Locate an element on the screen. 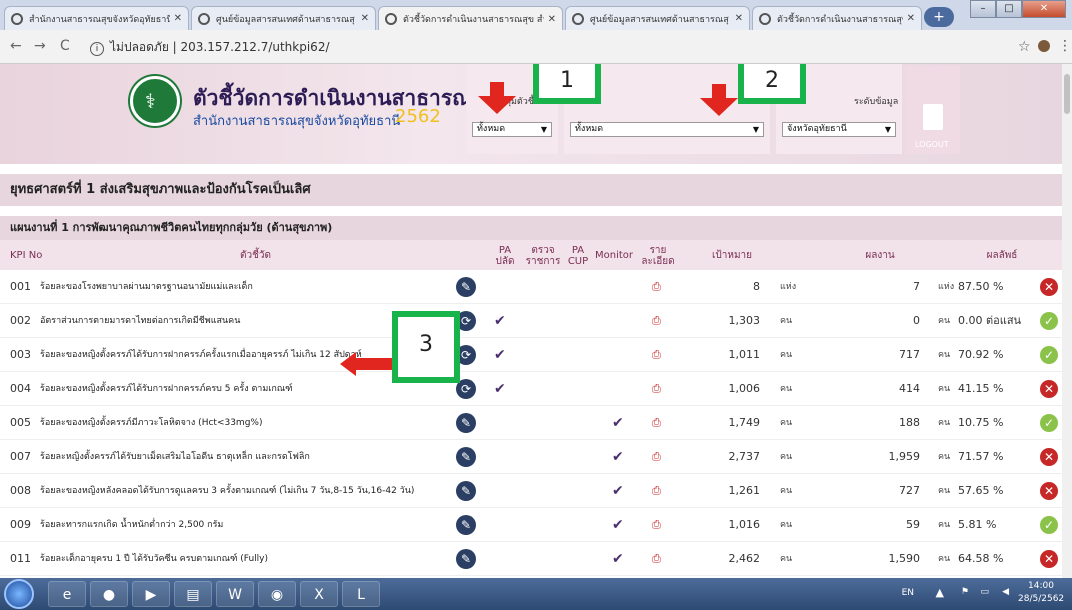  status-fail-icon: ✕ is located at coordinates (1049, 287).